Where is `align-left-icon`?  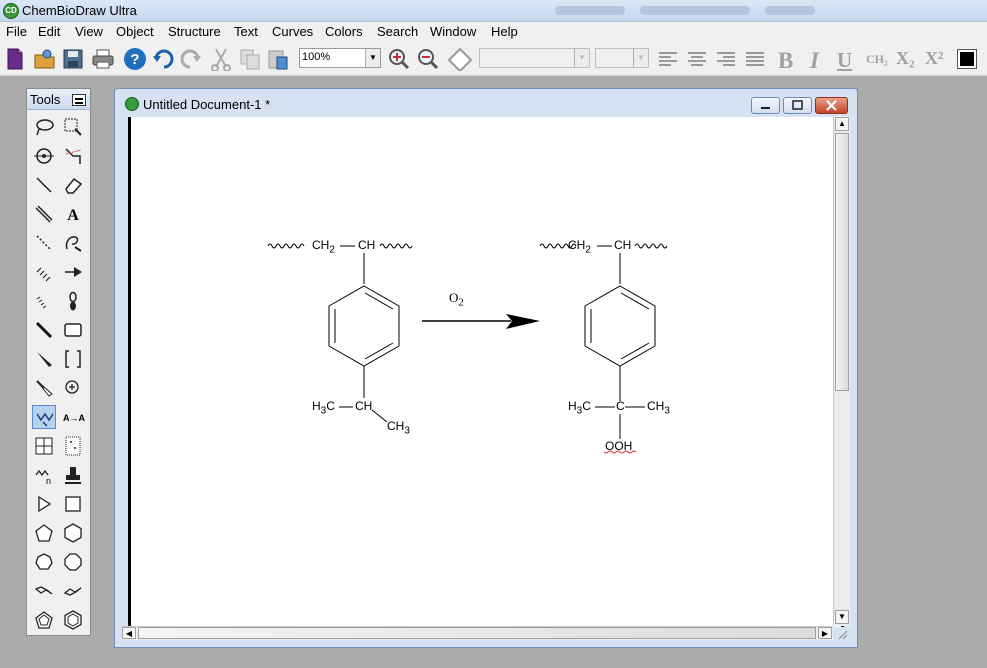
align-left-icon is located at coordinates (668, 59).